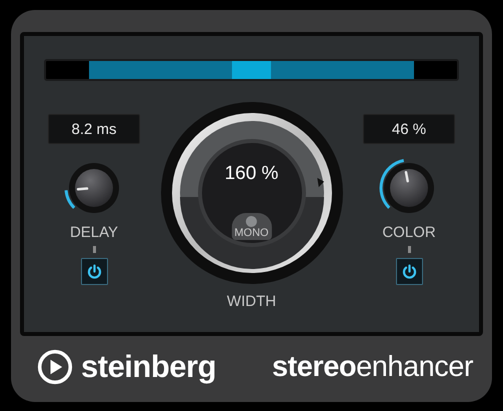  What do you see at coordinates (372, 367) in the screenshot?
I see `product-name: stereoenhancer` at bounding box center [372, 367].